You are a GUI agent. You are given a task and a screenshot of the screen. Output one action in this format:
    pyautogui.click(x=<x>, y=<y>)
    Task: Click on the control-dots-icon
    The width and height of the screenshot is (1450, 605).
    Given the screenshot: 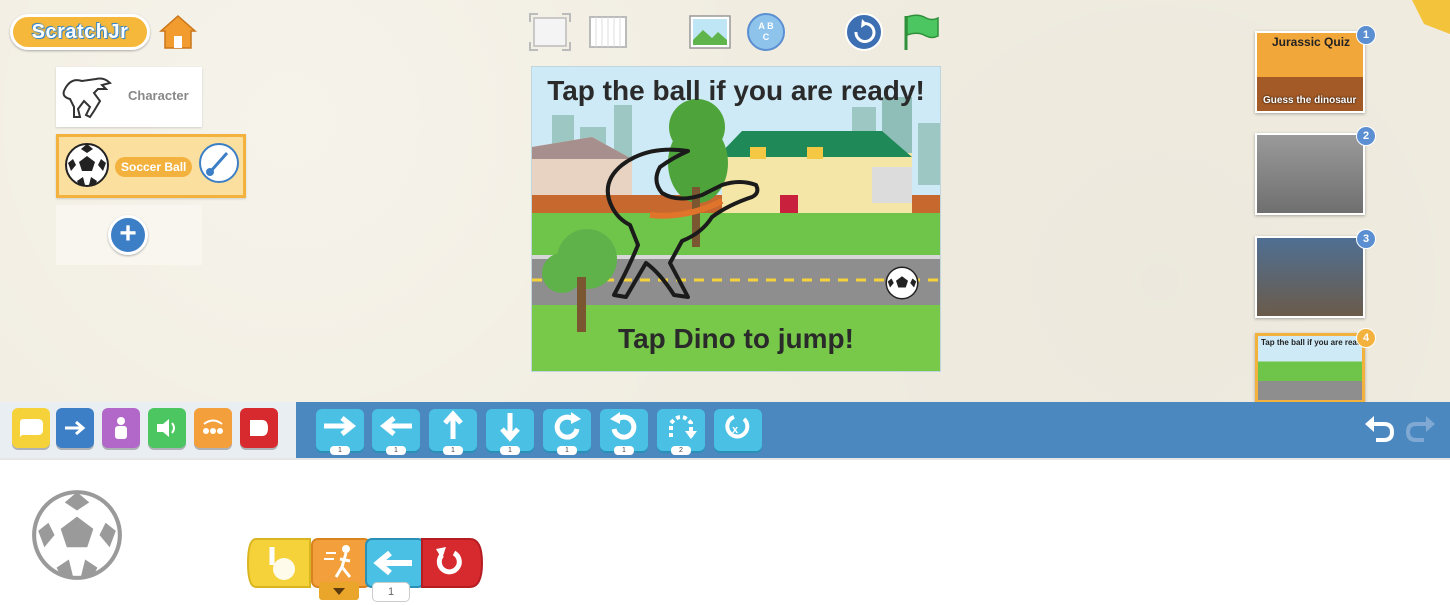 What is the action you would take?
    pyautogui.click(x=213, y=426)
    